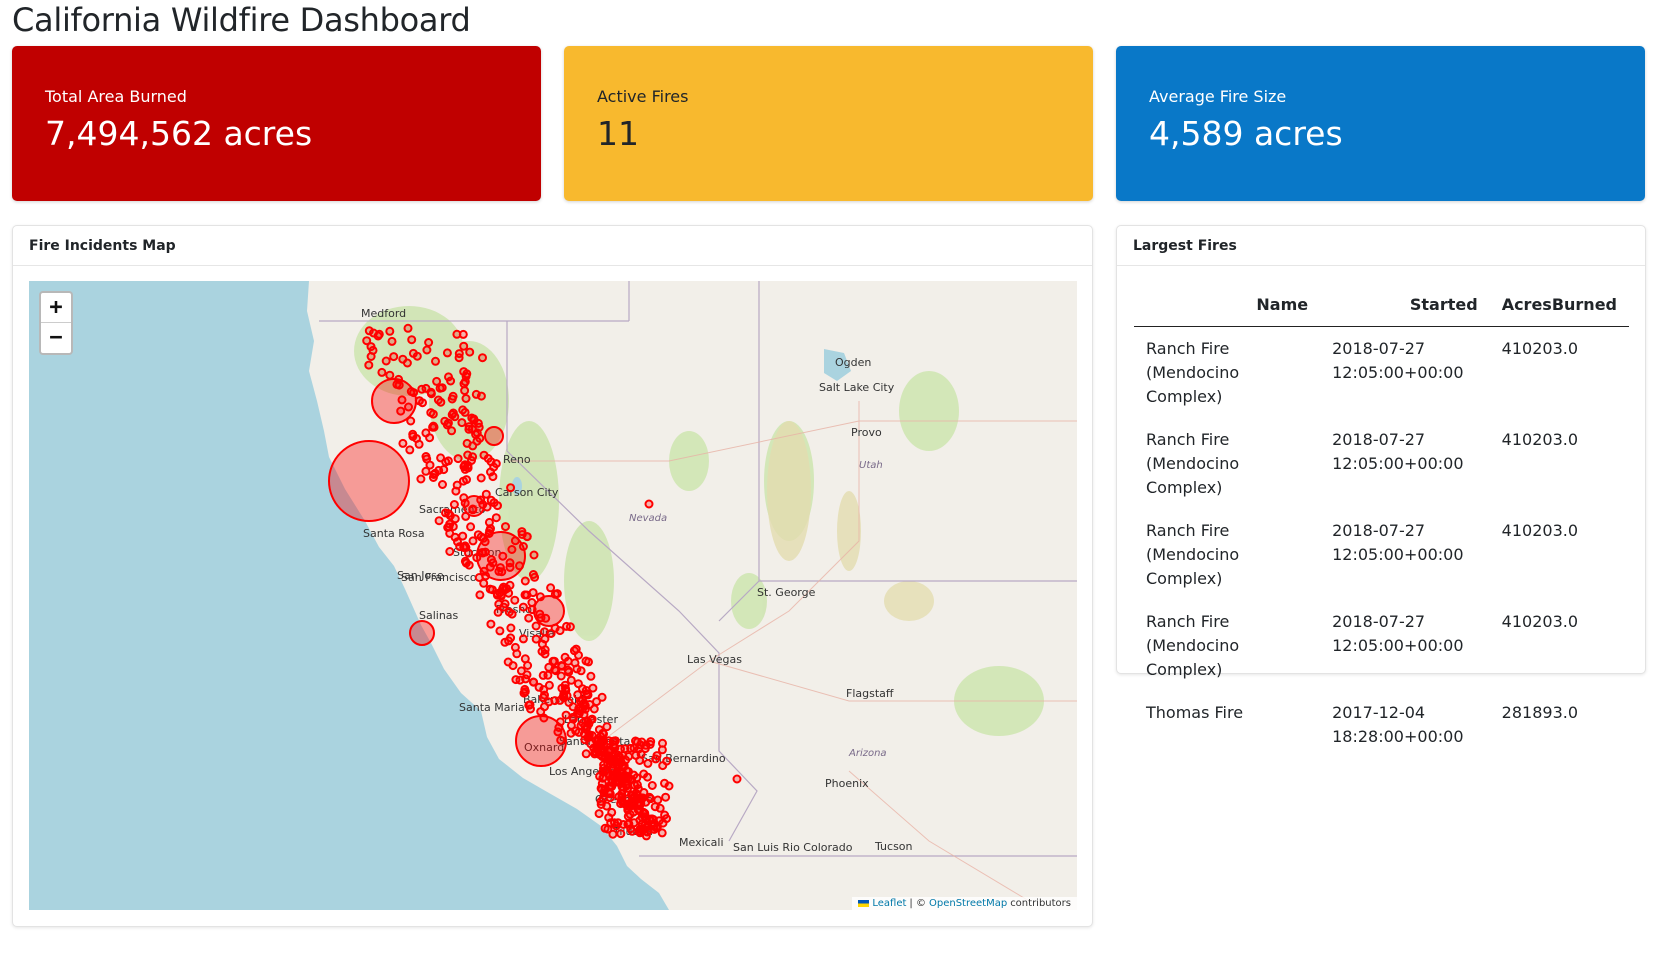 Image resolution: width=1656 pixels, height=959 pixels. Describe the element at coordinates (56, 338) in the screenshot. I see `zoom-out-button: −` at that location.